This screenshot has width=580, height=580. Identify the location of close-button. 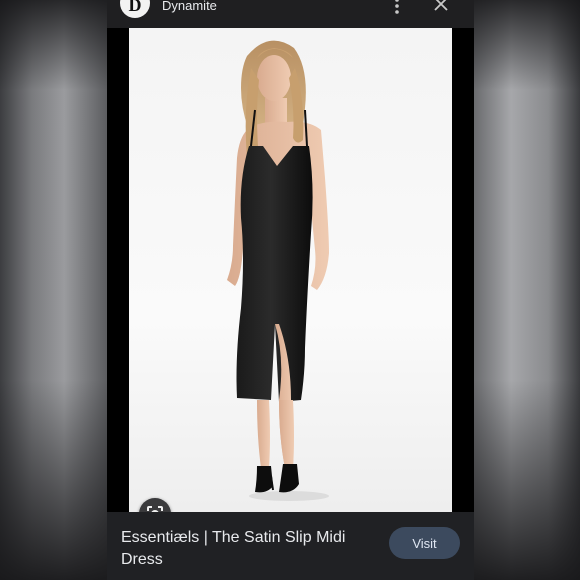
(441, 8).